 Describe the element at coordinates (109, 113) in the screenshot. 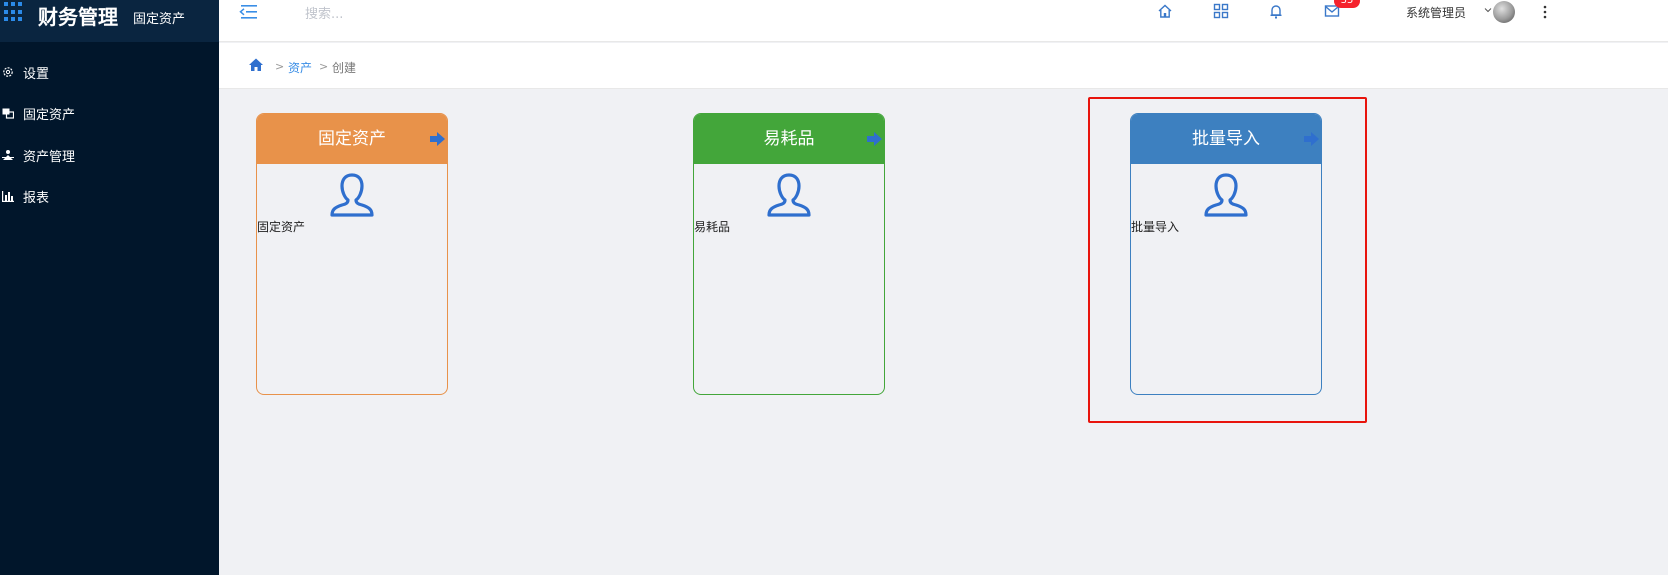

I see `sidebar-item-fixed-assets: 固定资产` at that location.